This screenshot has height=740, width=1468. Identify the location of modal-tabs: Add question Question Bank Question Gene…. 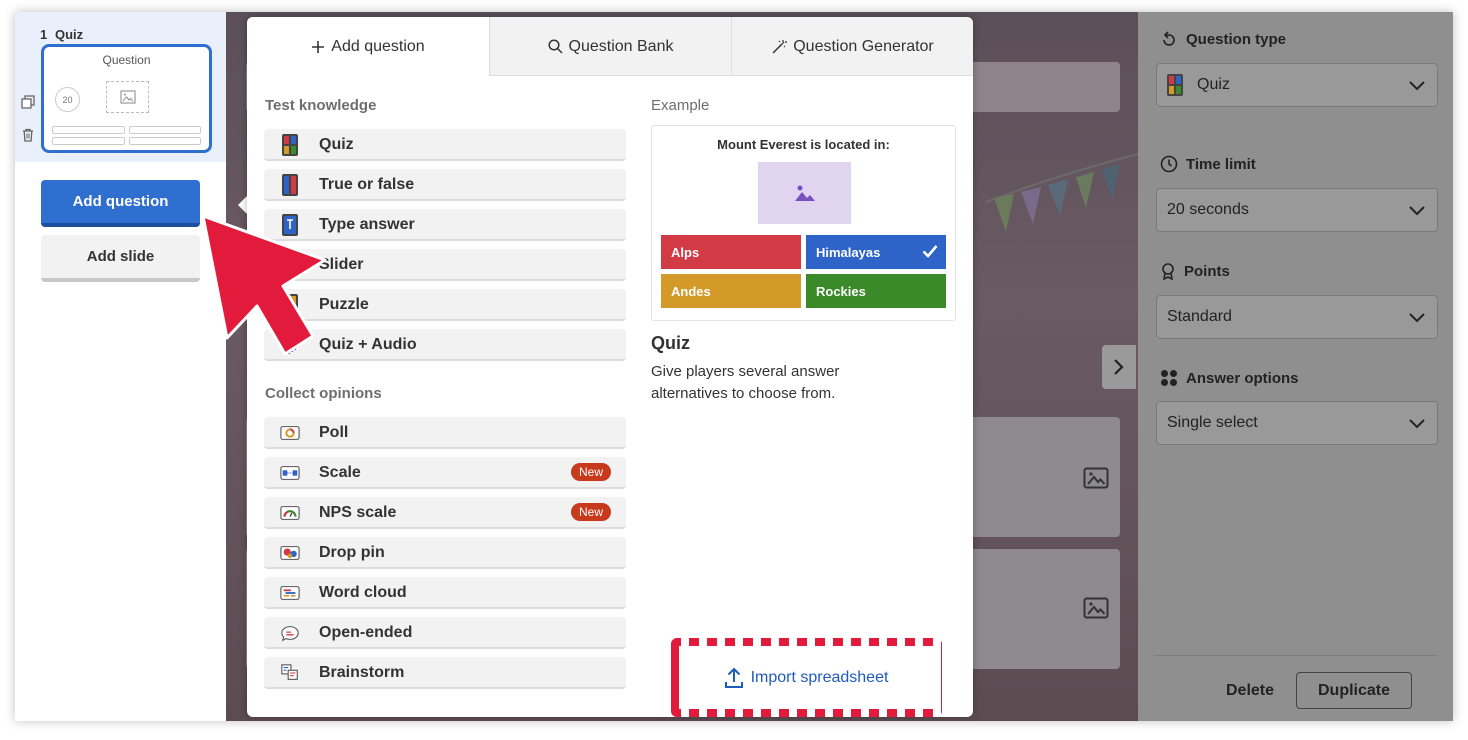
(610, 47).